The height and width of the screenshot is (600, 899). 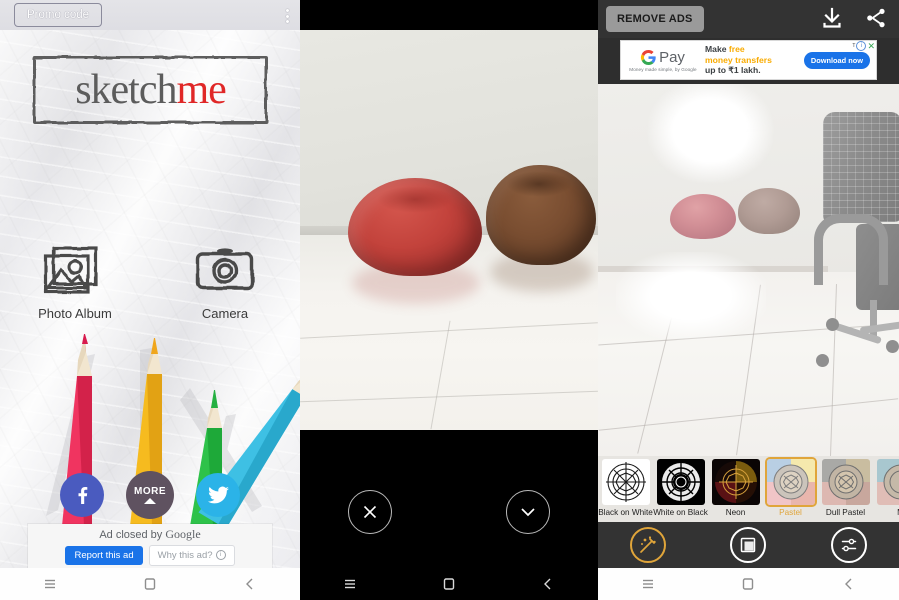 I want to click on editor-topbar-actions, so click(x=854, y=18).